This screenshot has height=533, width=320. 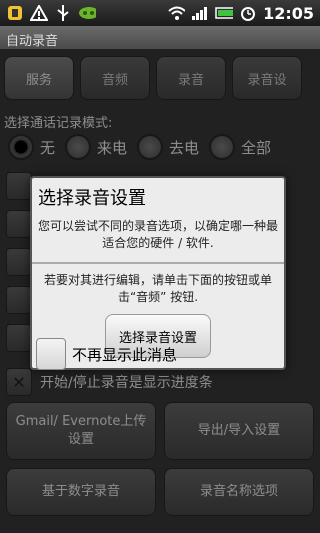 I want to click on notification-icon, so click(x=15, y=13).